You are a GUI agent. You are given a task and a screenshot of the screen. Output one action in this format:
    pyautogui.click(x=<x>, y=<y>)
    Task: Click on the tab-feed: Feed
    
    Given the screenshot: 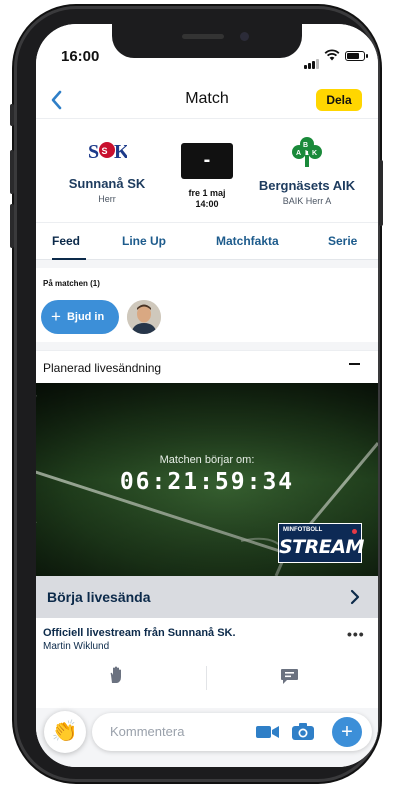 What is the action you would take?
    pyautogui.click(x=66, y=241)
    